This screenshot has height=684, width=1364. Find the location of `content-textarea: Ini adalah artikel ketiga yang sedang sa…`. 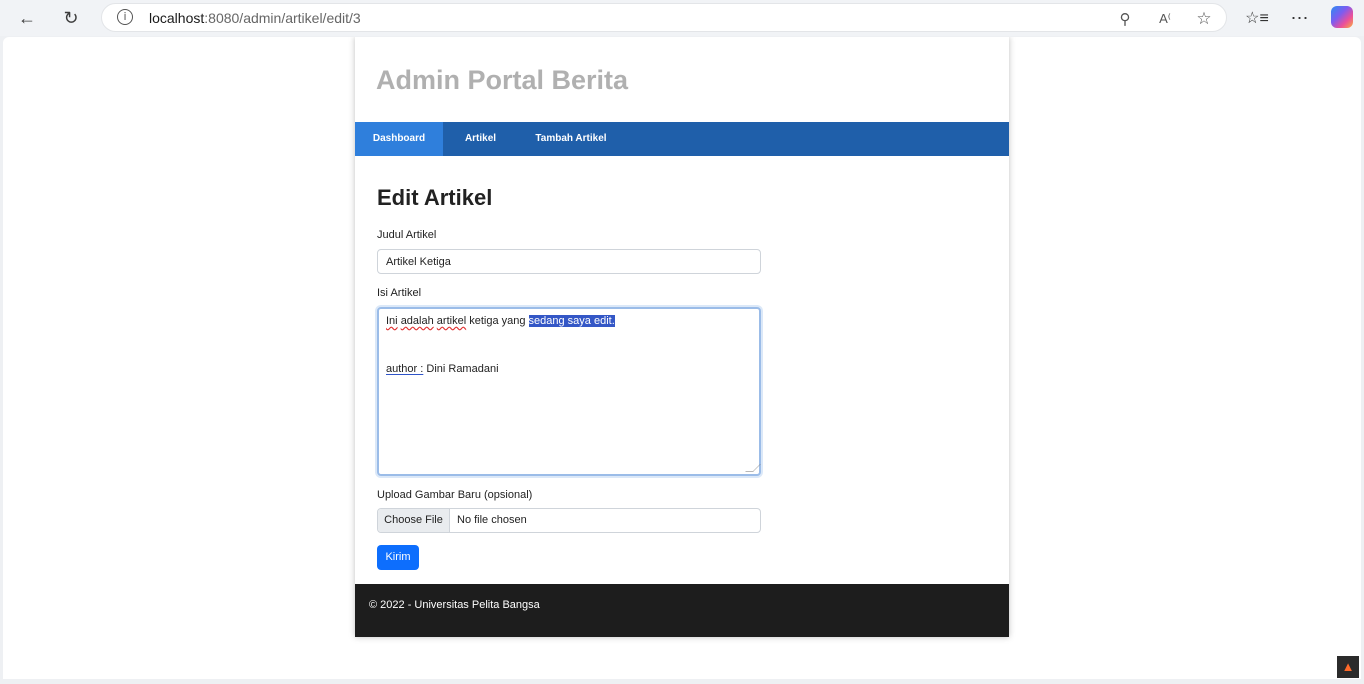

content-textarea: Ini adalah artikel ketiga yang sedang sa… is located at coordinates (569, 391).